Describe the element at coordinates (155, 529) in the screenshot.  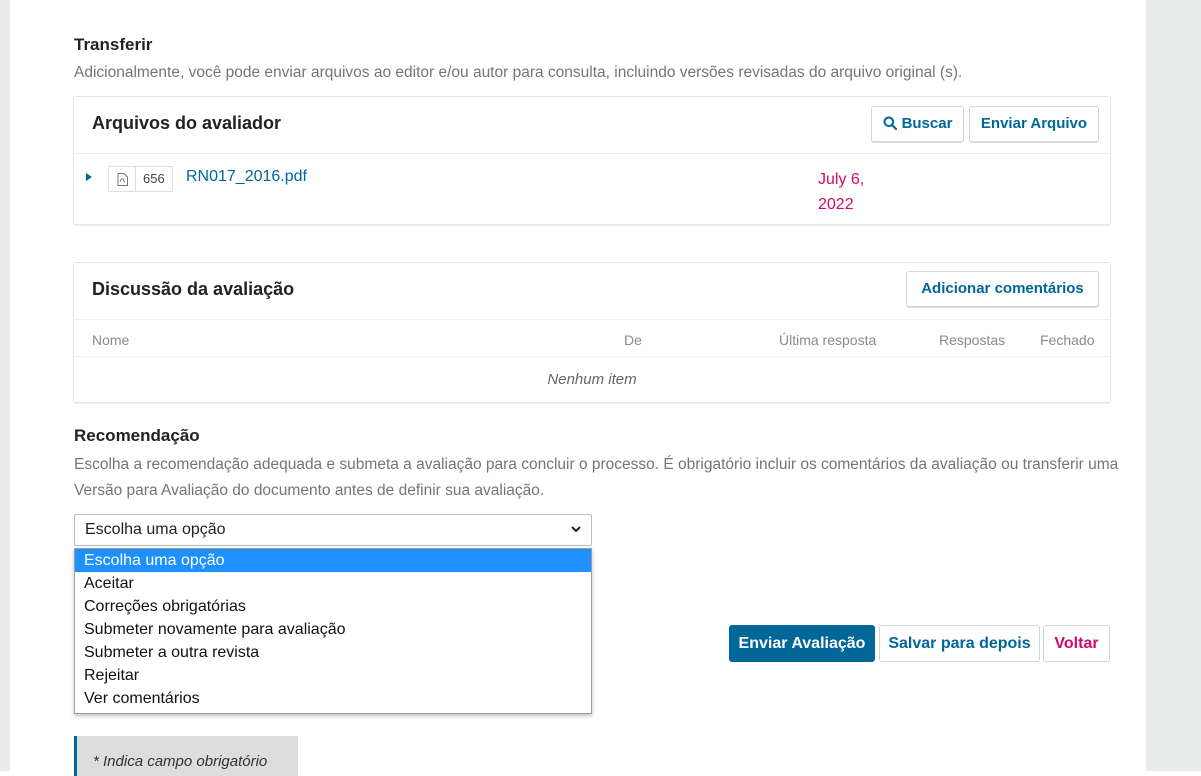
I see `recommendation-select-value: Escolha uma opção` at that location.